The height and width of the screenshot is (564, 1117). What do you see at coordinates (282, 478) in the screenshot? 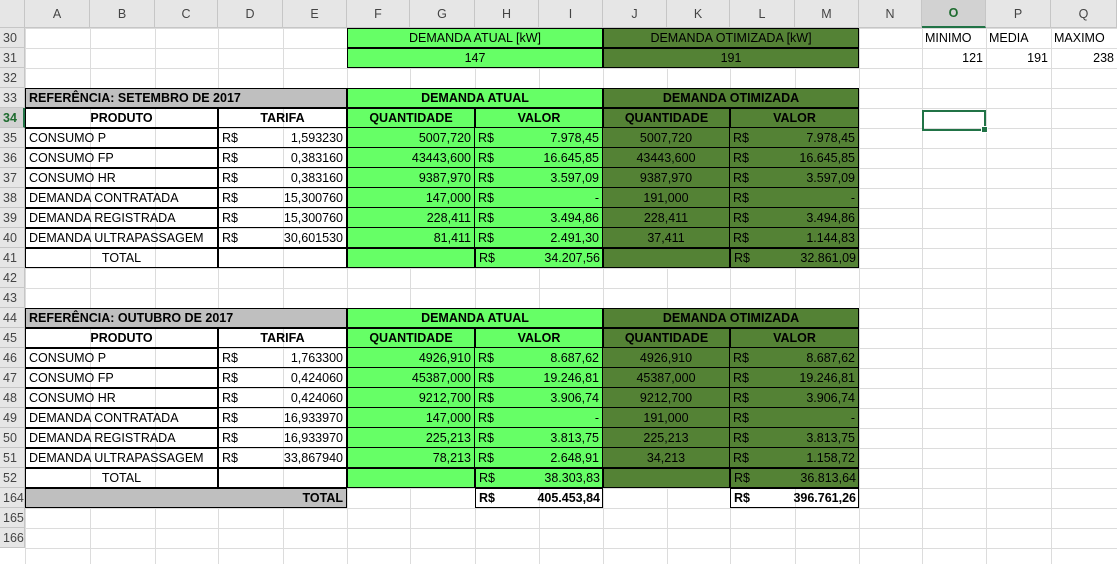
I see `total-tarifa-empty` at bounding box center [282, 478].